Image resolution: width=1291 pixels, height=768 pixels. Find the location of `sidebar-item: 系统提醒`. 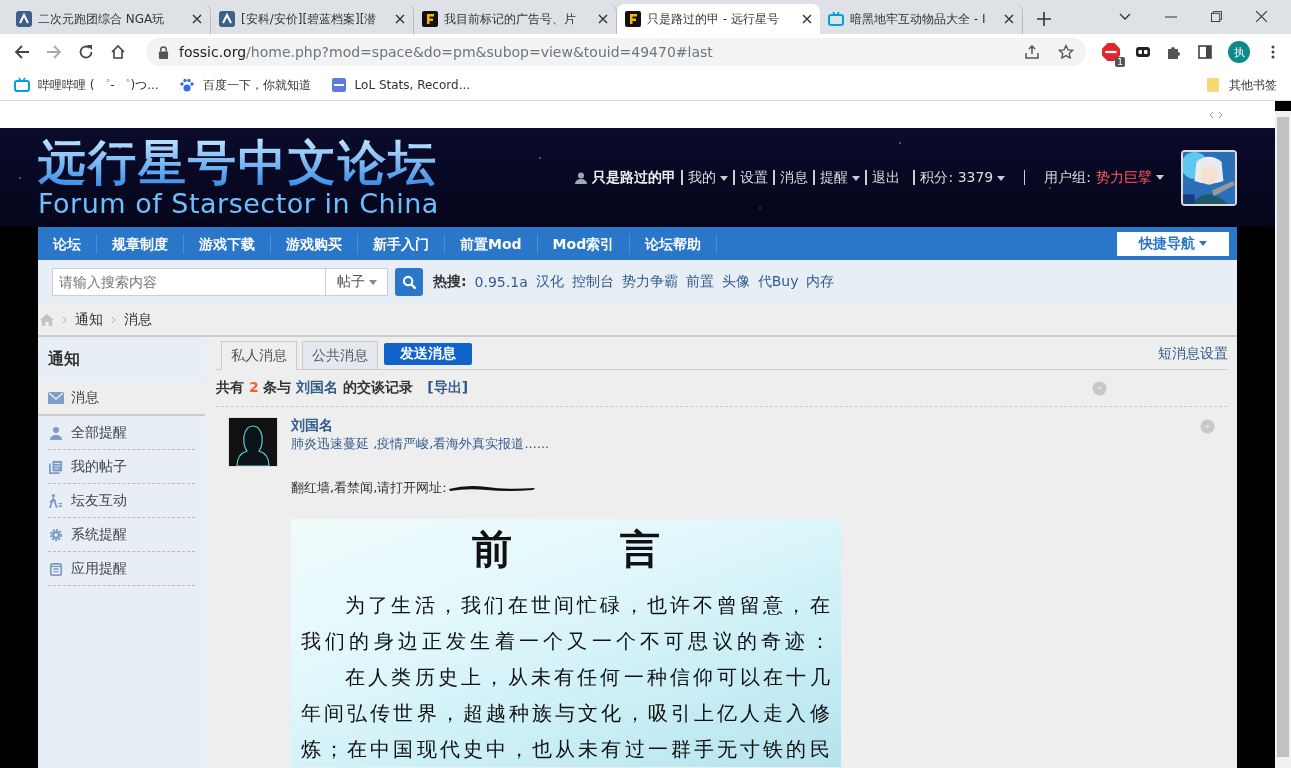

sidebar-item: 系统提醒 is located at coordinates (121, 535).